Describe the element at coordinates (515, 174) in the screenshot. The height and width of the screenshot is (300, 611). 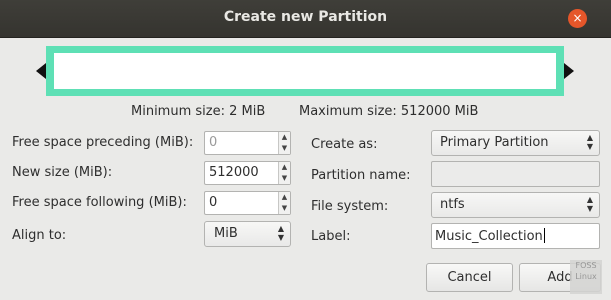
I see `partition-name-field` at that location.